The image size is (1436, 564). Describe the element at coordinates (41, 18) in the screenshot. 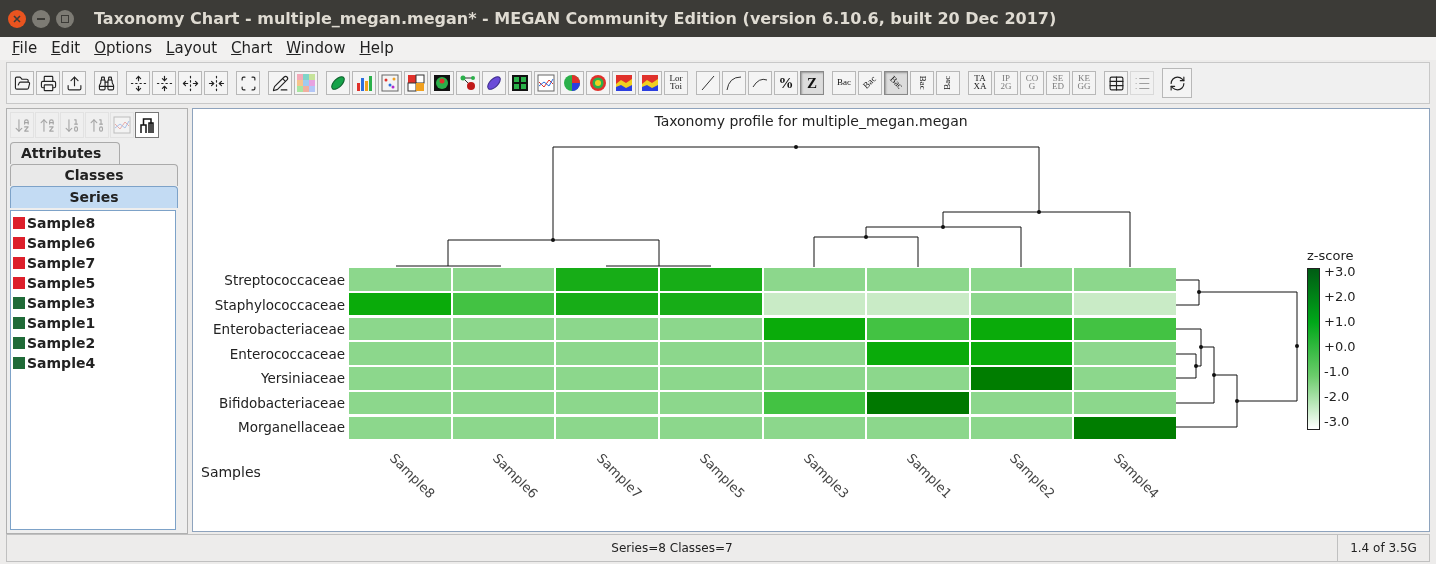

I see `minimize-icon` at that location.